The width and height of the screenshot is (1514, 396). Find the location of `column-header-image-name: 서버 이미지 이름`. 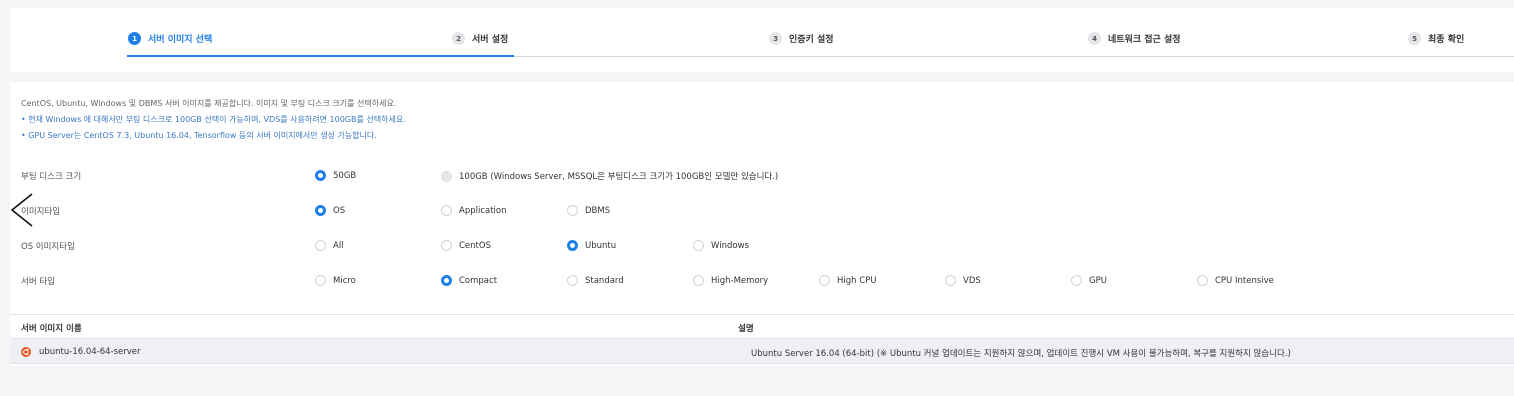

column-header-image-name: 서버 이미지 이름 is located at coordinates (51, 329).